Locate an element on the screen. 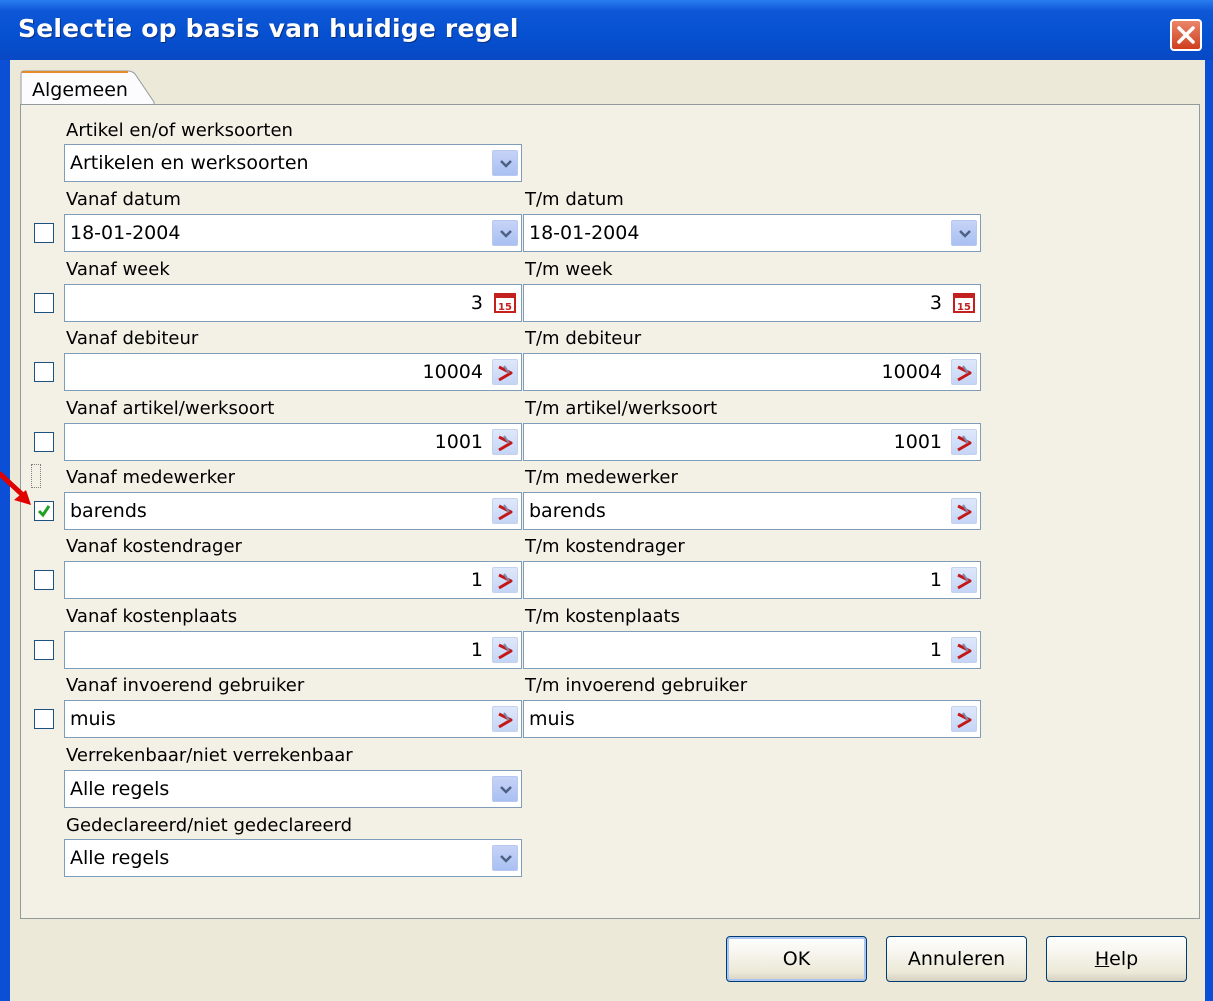  from-field: 18-01-2004 is located at coordinates (293, 233).